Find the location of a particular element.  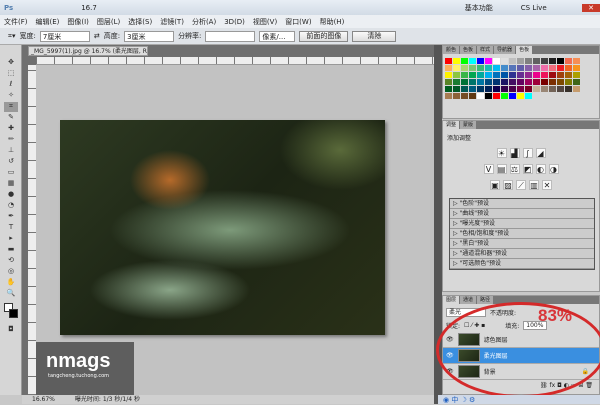

preset-black-white: ▷ "黑白"预设 is located at coordinates (522, 244).